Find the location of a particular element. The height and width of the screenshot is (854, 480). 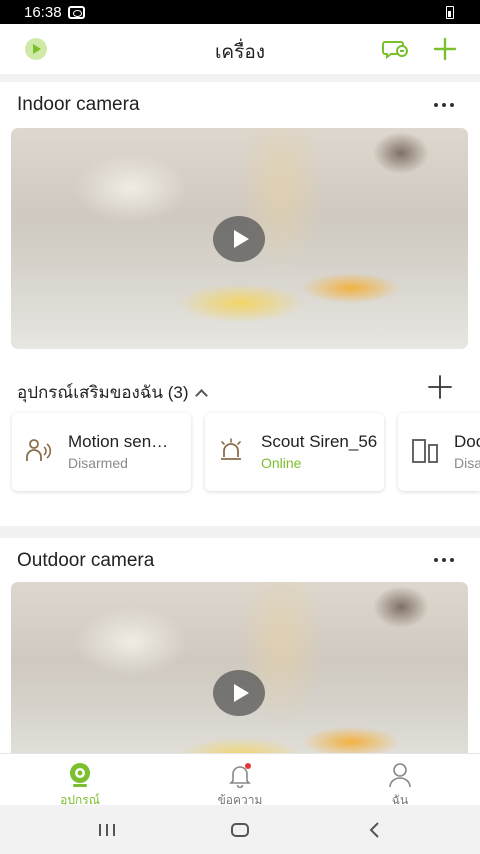

back-icon is located at coordinates (375, 830).